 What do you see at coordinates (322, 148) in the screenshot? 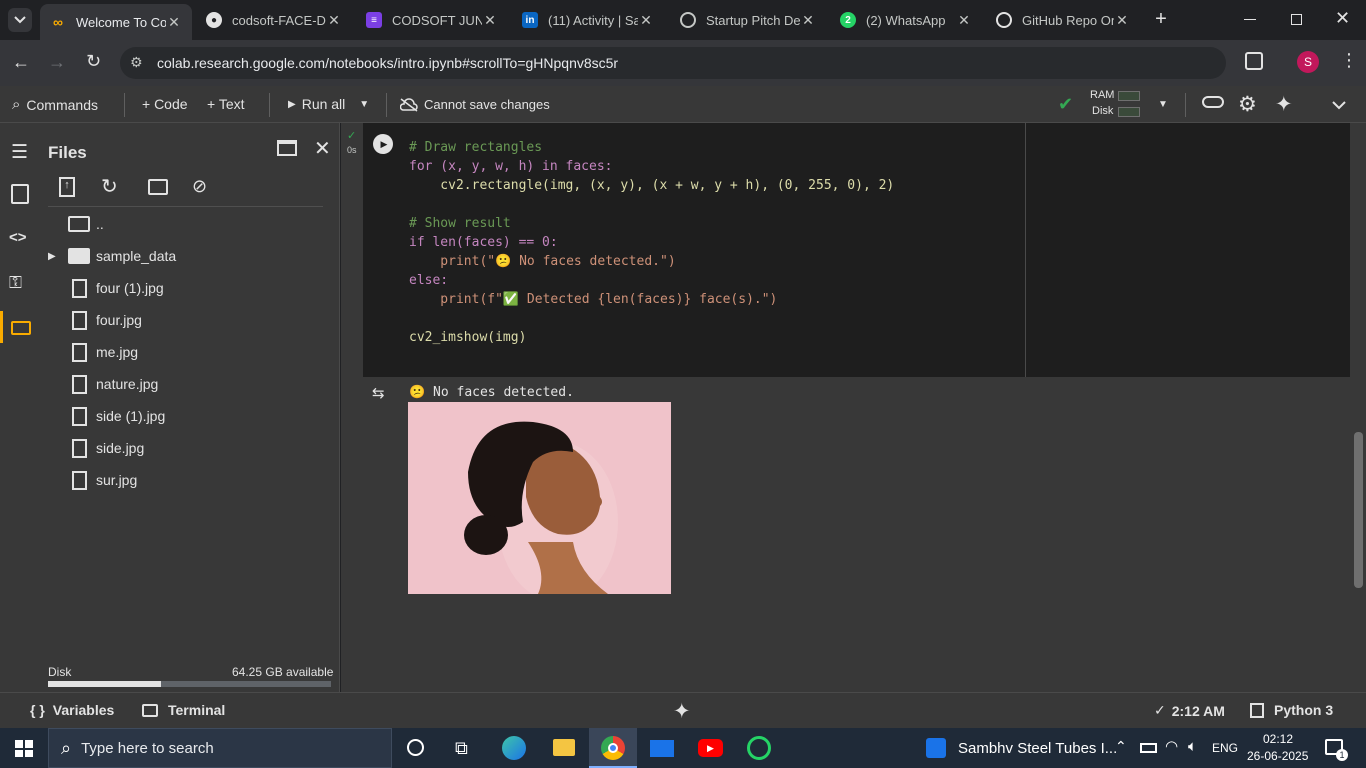
I see `close-panel-icon: ✕` at bounding box center [322, 148].